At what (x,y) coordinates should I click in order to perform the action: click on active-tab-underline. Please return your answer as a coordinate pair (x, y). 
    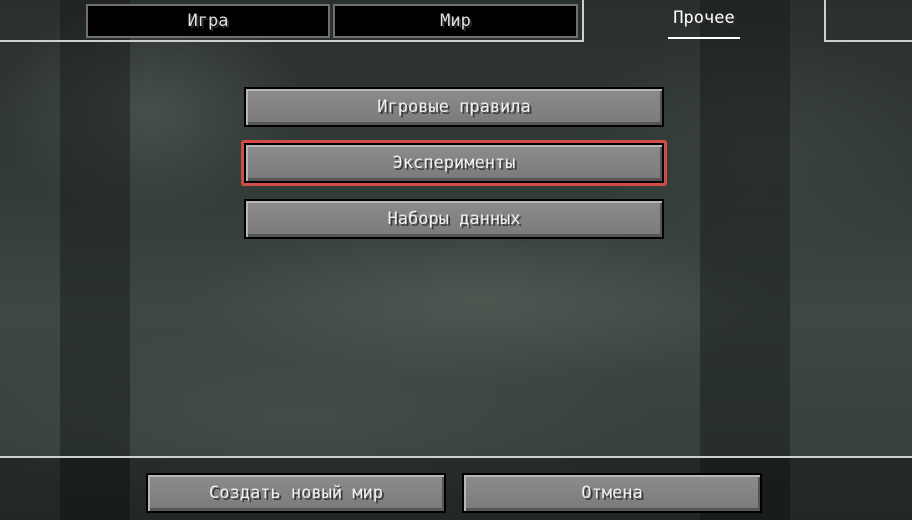
    Looking at the image, I should click on (704, 38).